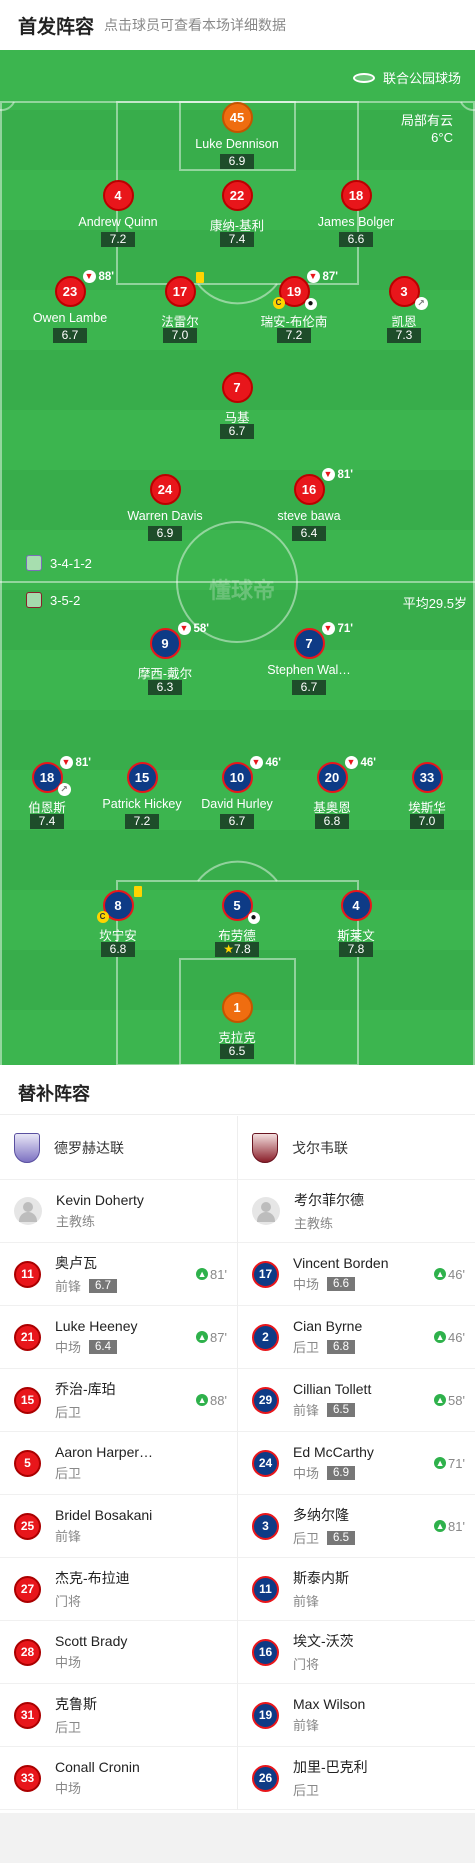 The width and height of the screenshot is (475, 1863). What do you see at coordinates (356, 924) in the screenshot?
I see `player-away-4: 4 斯莱文 7.8` at bounding box center [356, 924].